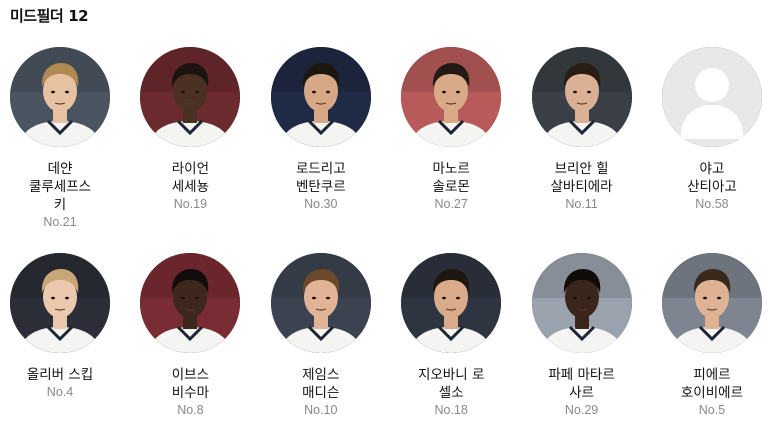 This screenshot has width=772, height=443. Describe the element at coordinates (321, 178) in the screenshot. I see `player-name: 로드리고 벤탄쿠르` at that location.